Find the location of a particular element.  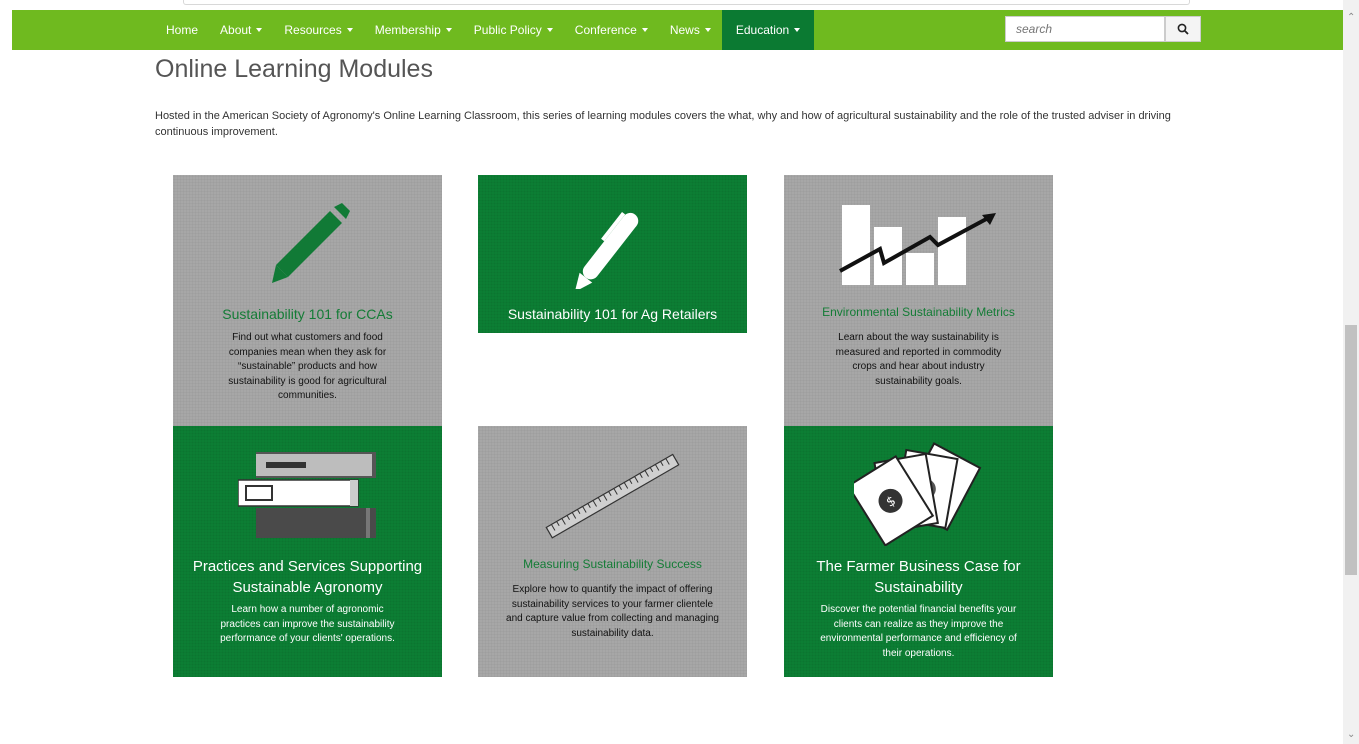

nav-conference: Conference is located at coordinates (611, 30).